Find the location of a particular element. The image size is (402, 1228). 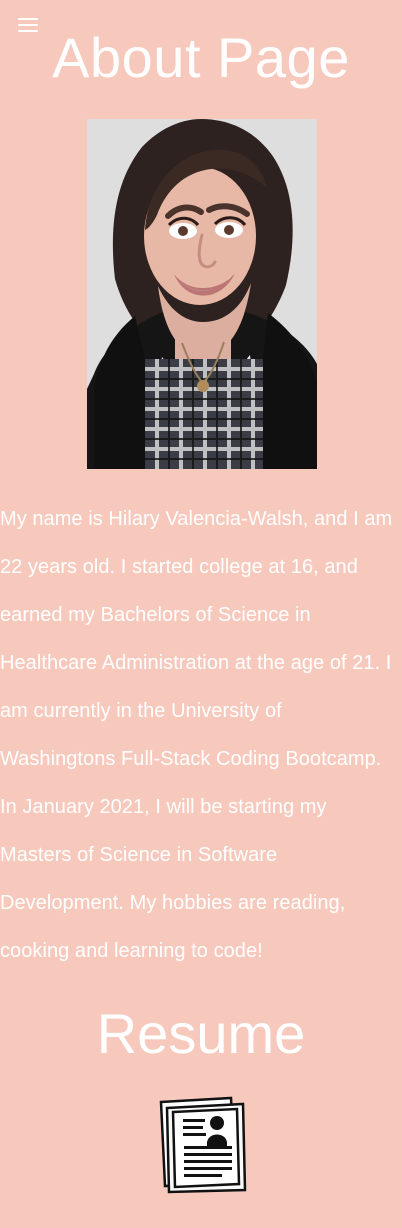

page-title: About Page is located at coordinates (201, 57).